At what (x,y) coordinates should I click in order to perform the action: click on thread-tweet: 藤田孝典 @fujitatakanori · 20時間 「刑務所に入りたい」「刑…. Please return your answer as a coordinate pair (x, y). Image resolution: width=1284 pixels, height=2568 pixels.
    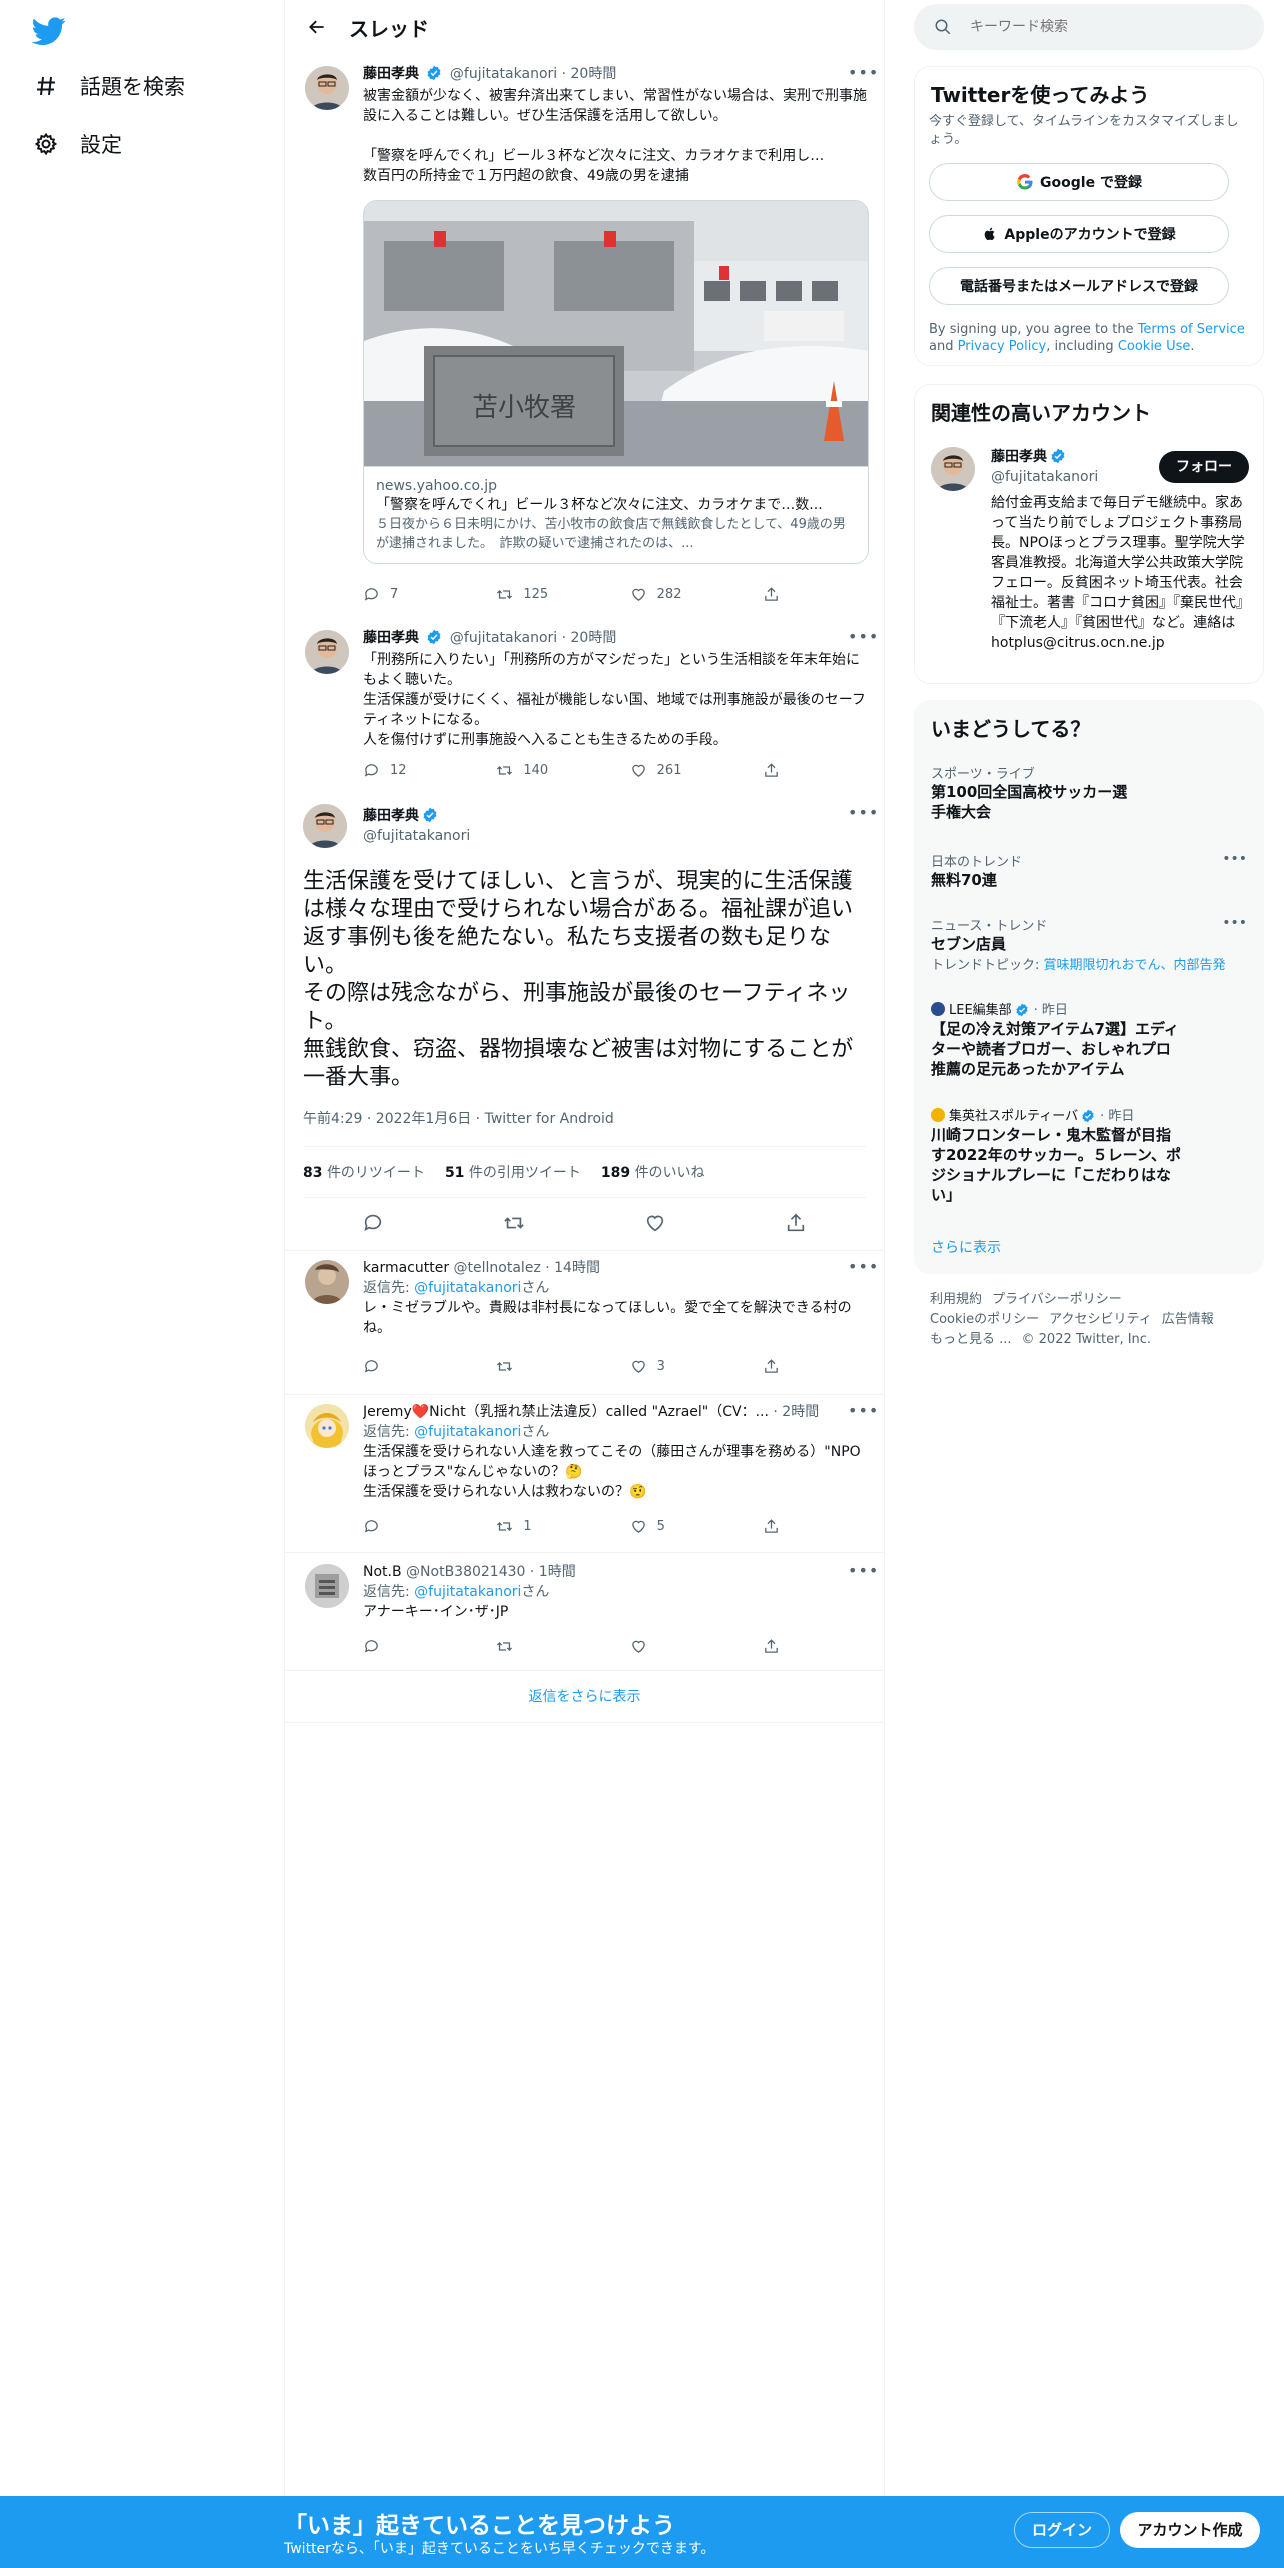
    Looking at the image, I should click on (584, 707).